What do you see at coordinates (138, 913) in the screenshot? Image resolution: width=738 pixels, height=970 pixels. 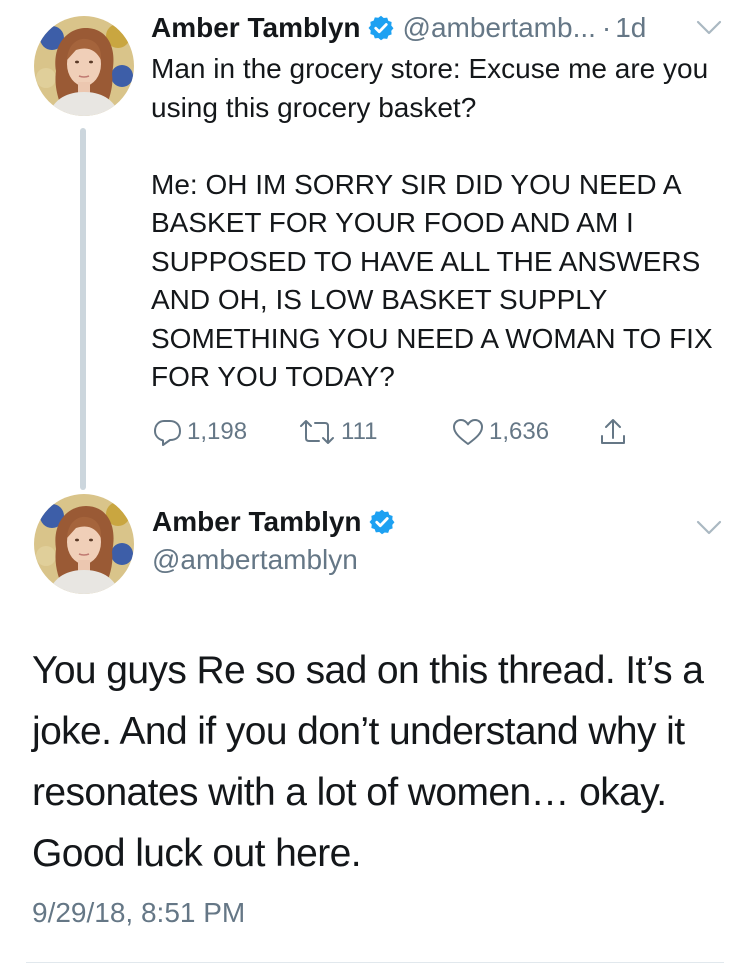 I see `tweet-timestamp: 9/29/18, 8:51 PM` at bounding box center [138, 913].